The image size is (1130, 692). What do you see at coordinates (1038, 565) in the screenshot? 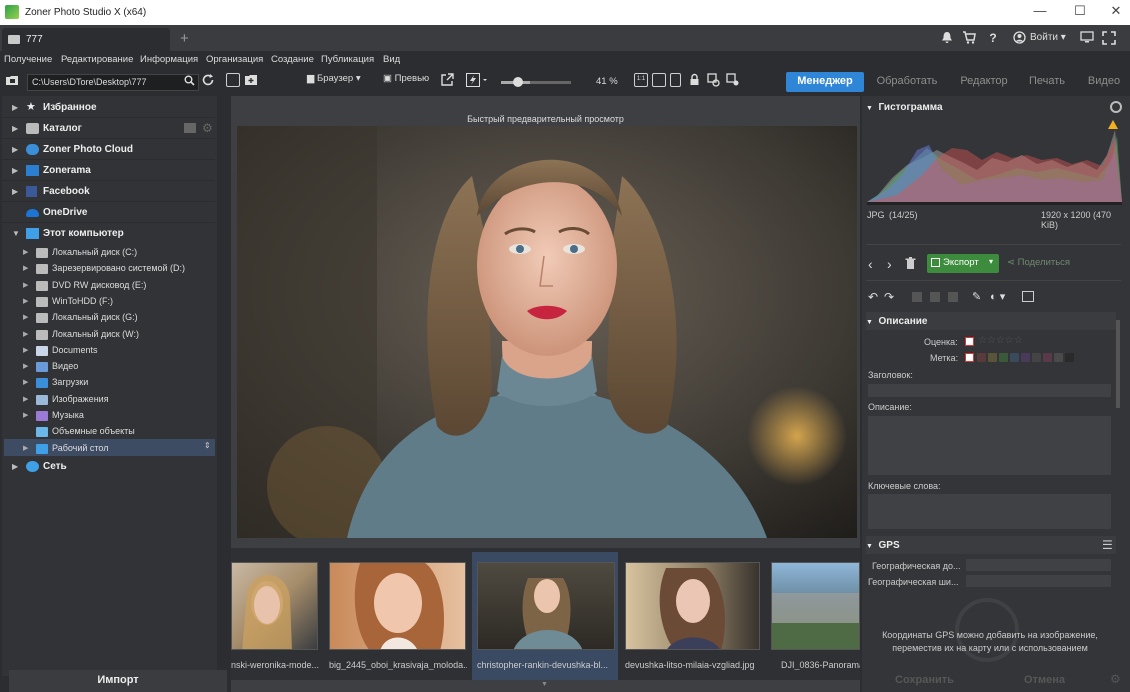
I see `latitude-input` at bounding box center [1038, 565].